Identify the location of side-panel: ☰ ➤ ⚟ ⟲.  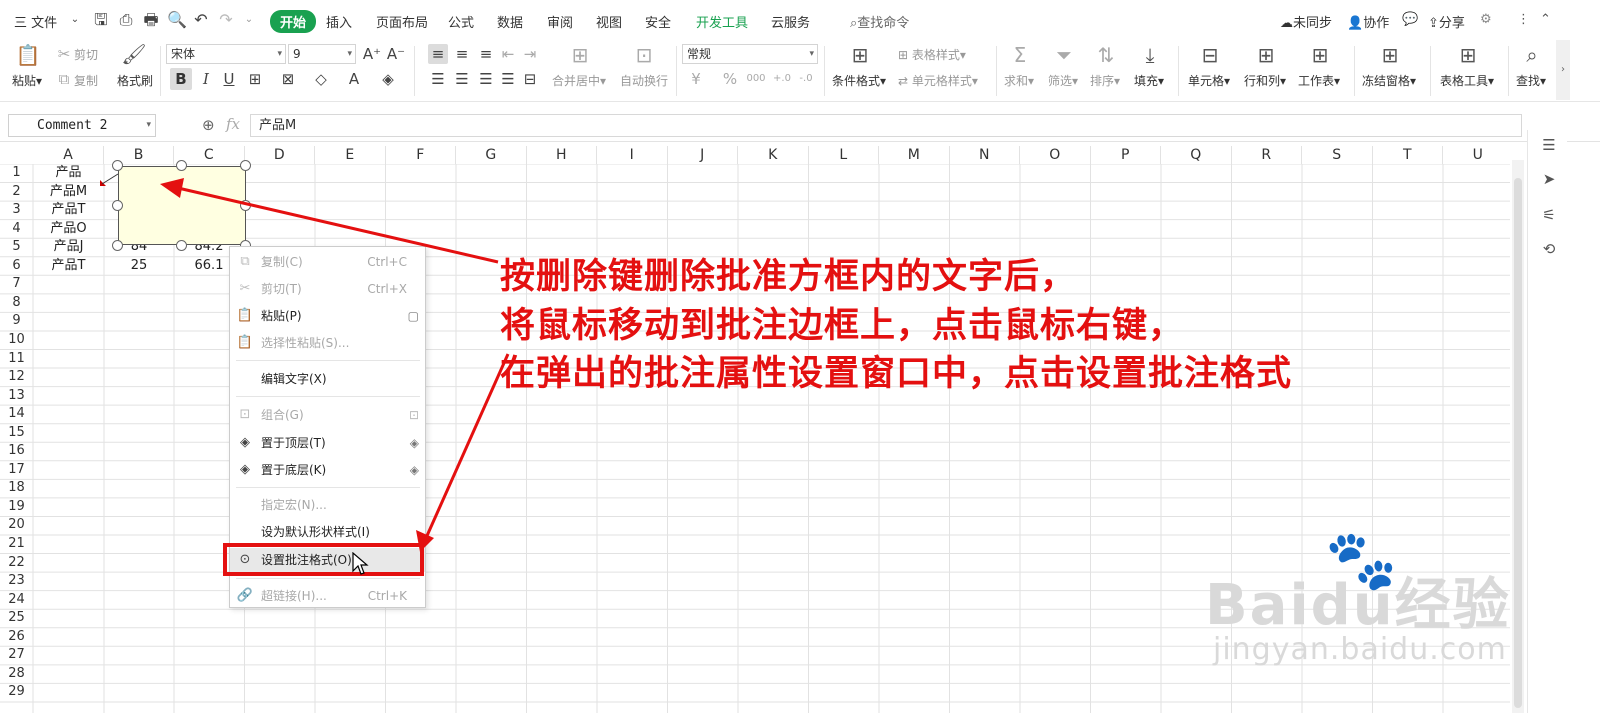
(1547, 421).